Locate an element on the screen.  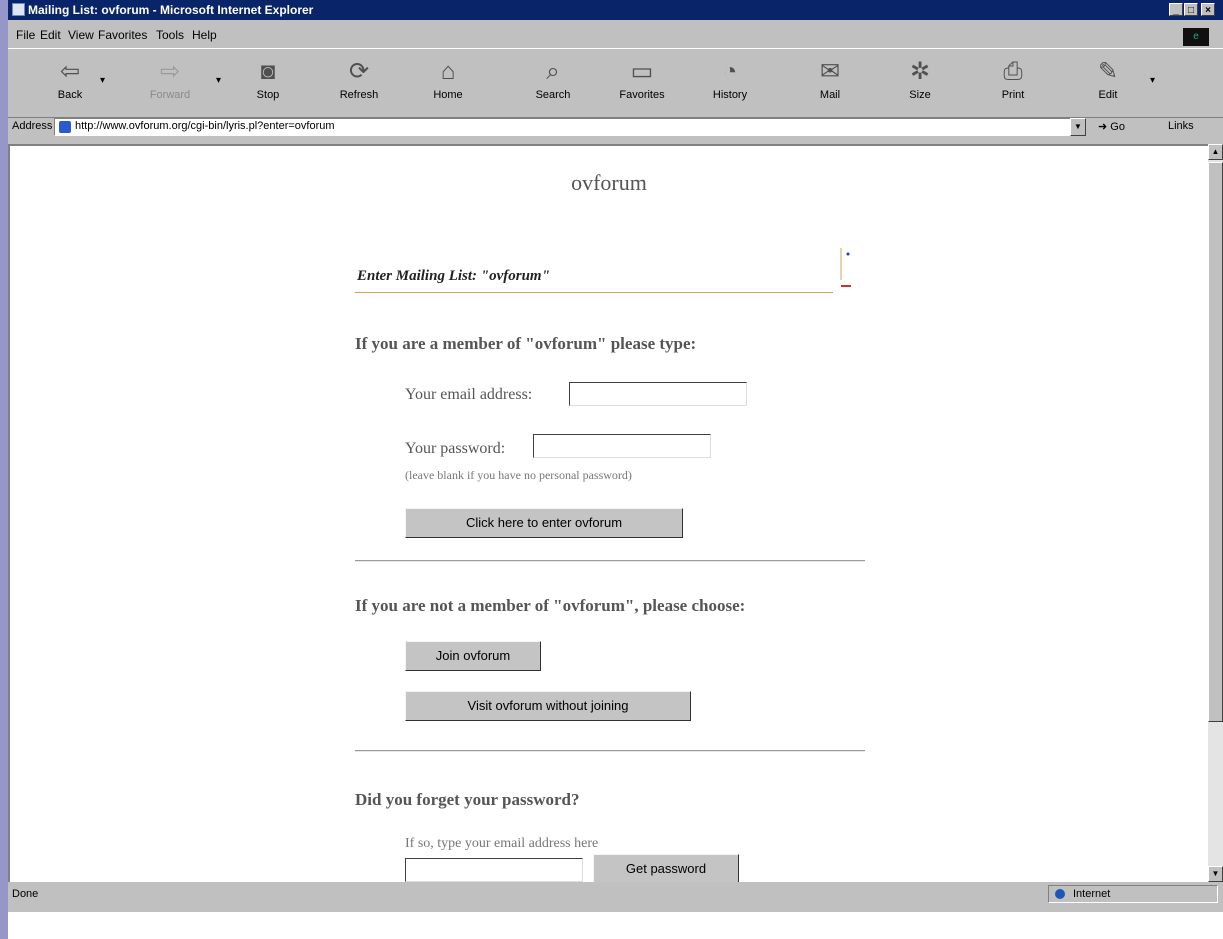
edit-icon: ✎ is located at coordinates (1108, 71).